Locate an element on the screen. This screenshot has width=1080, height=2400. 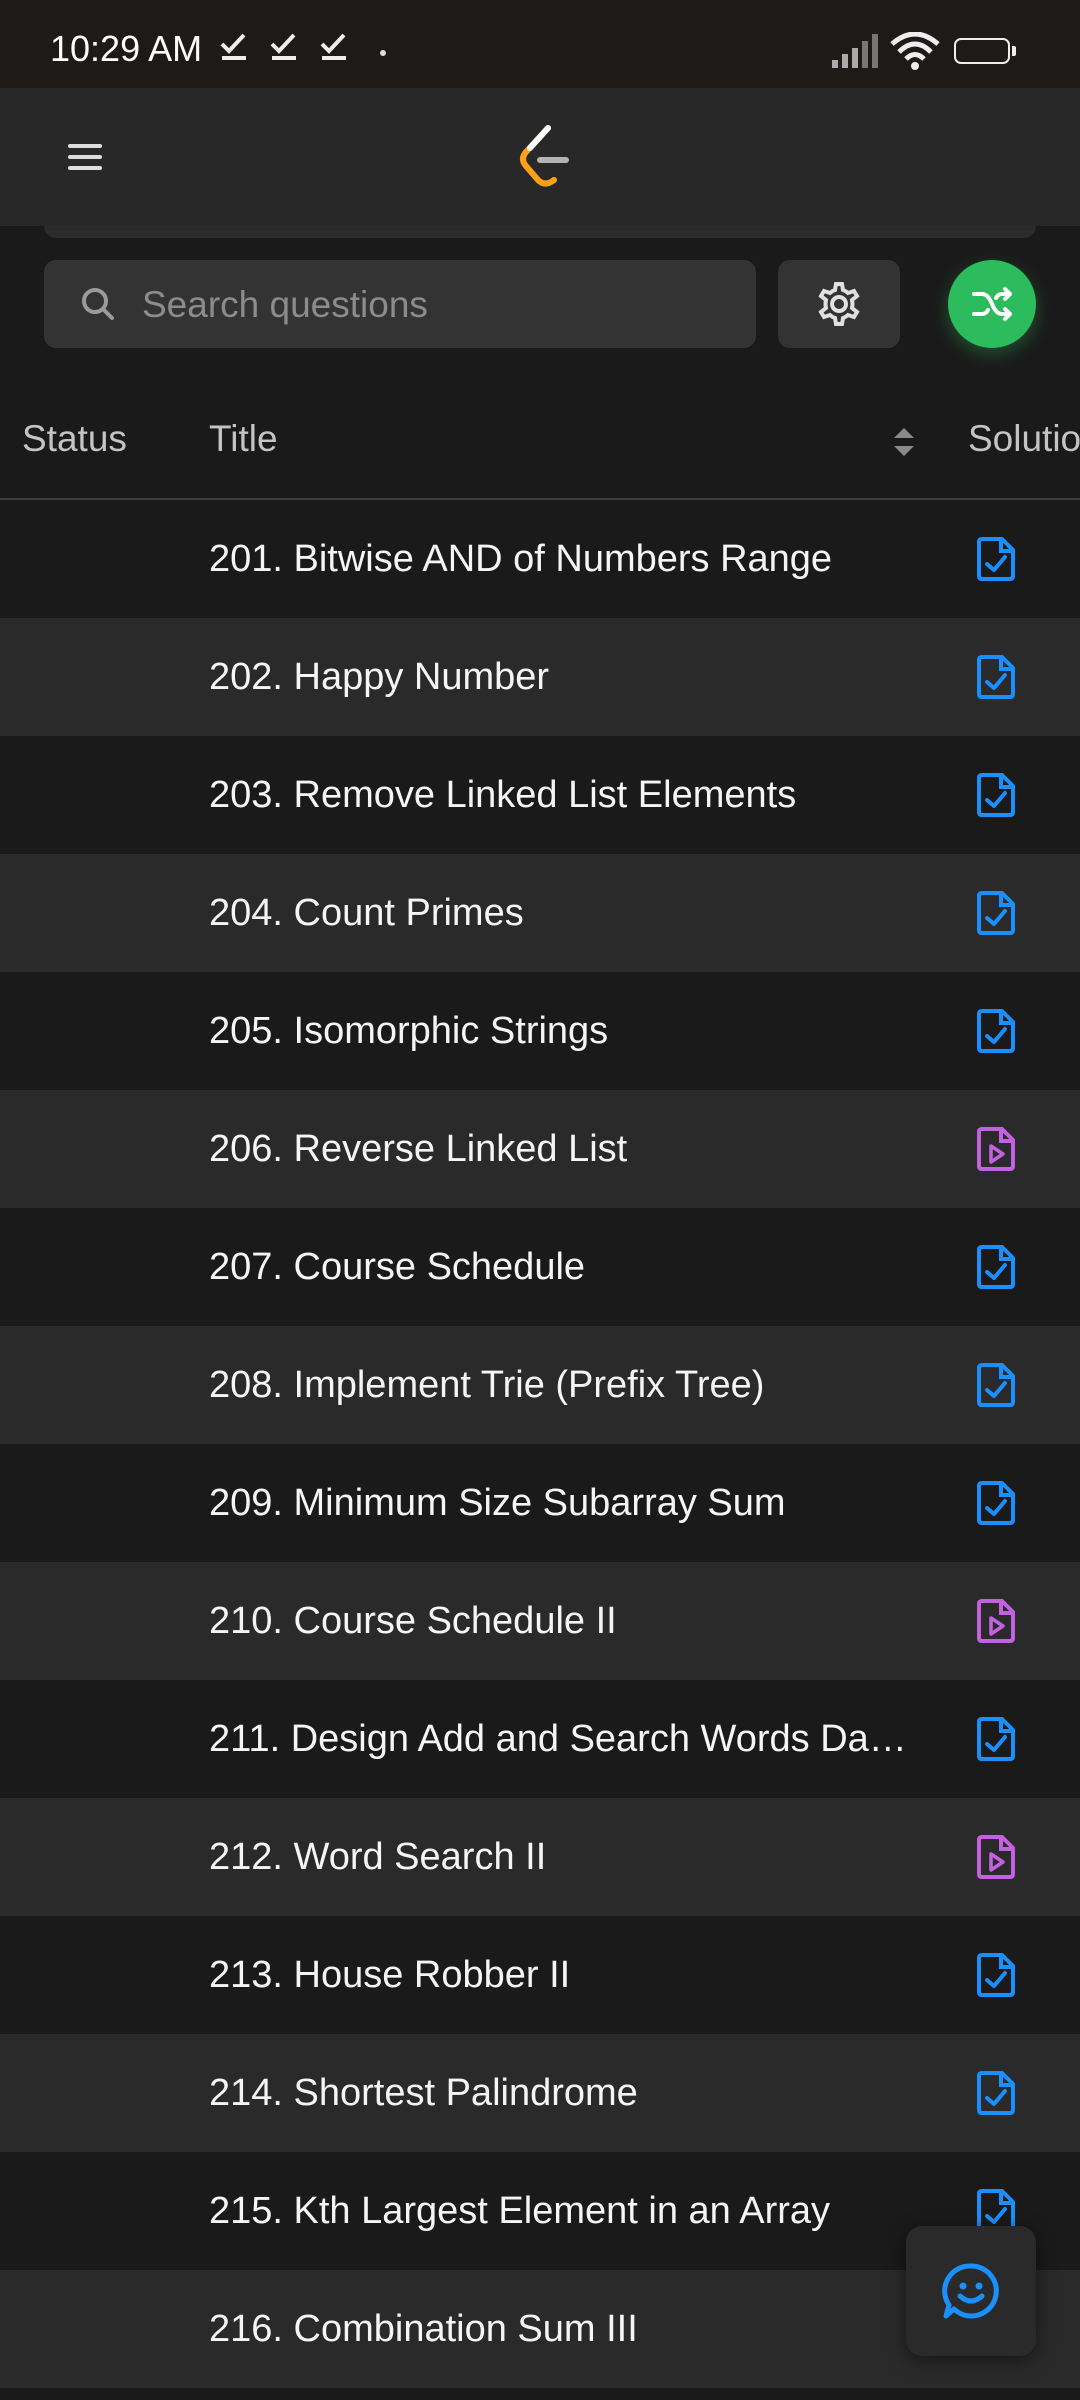
table-row: 202. Happy Number is located at coordinates (540, 677).